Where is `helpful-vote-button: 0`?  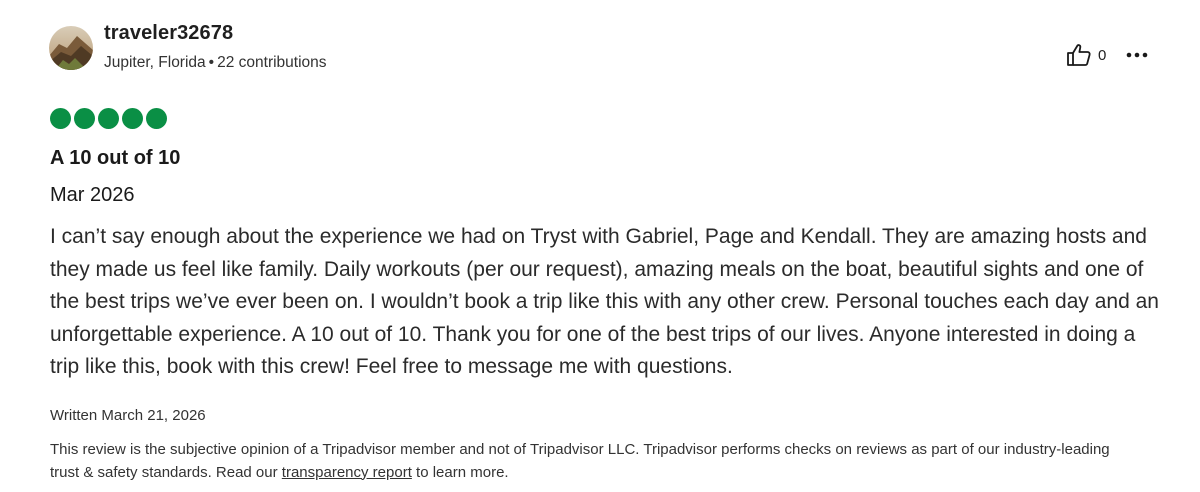
helpful-vote-button: 0 is located at coordinates (1086, 55).